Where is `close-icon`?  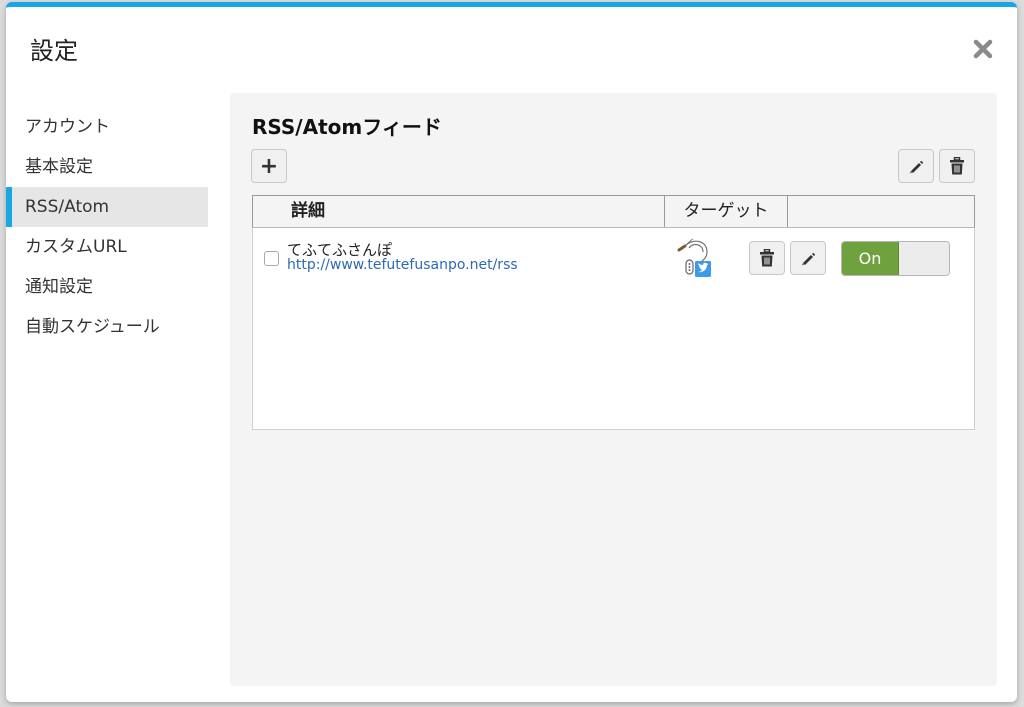
close-icon is located at coordinates (983, 49).